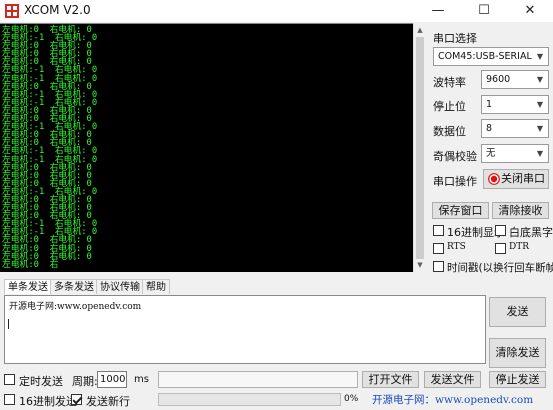 This screenshot has width=553, height=410. What do you see at coordinates (9, 379) in the screenshot?
I see `timed-send-checkbox` at bounding box center [9, 379].